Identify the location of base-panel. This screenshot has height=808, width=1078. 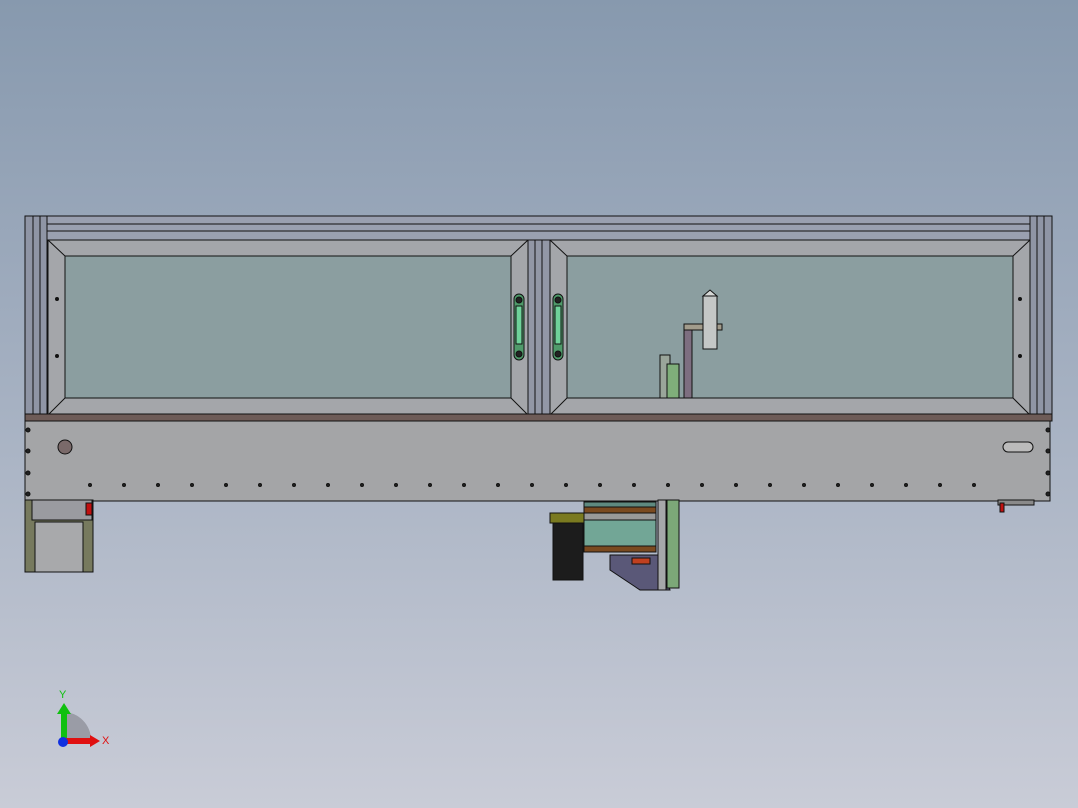
(537, 461).